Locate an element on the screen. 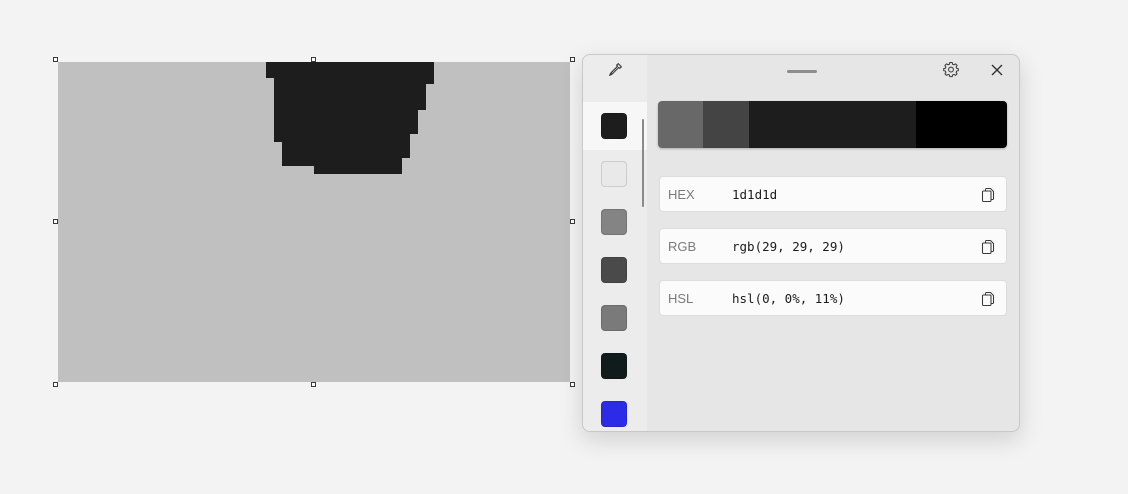  history-swatch-gray is located at coordinates (614, 318).